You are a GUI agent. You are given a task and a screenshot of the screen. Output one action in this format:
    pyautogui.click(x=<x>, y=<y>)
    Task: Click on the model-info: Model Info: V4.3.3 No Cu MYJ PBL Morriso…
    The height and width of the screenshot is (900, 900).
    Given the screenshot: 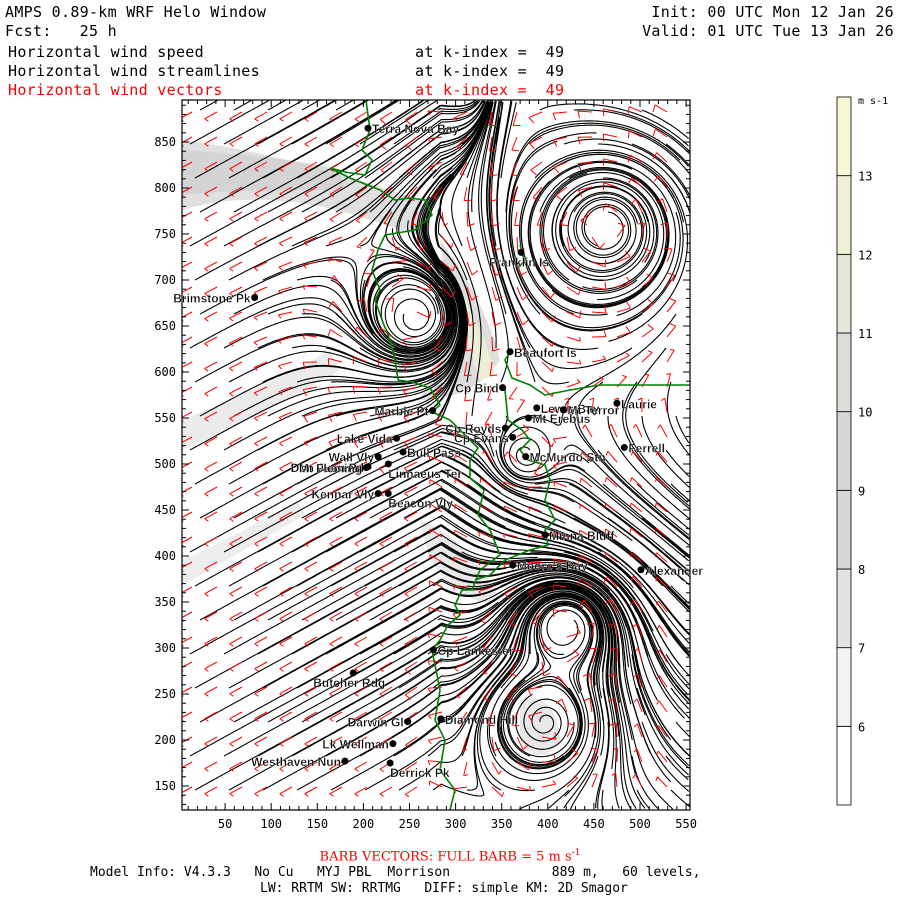 What is the action you would take?
    pyautogui.click(x=395, y=872)
    